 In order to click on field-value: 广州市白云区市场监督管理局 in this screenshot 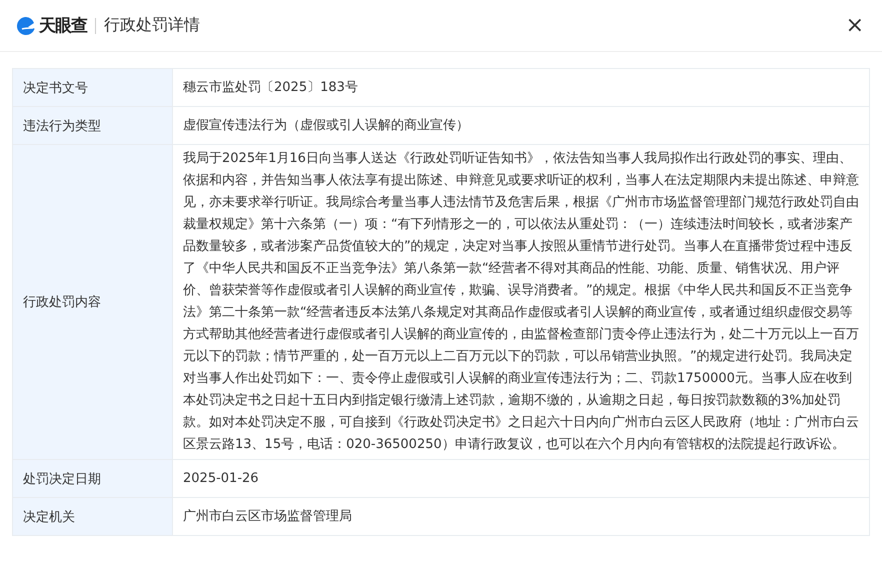, I will do `click(267, 517)`.